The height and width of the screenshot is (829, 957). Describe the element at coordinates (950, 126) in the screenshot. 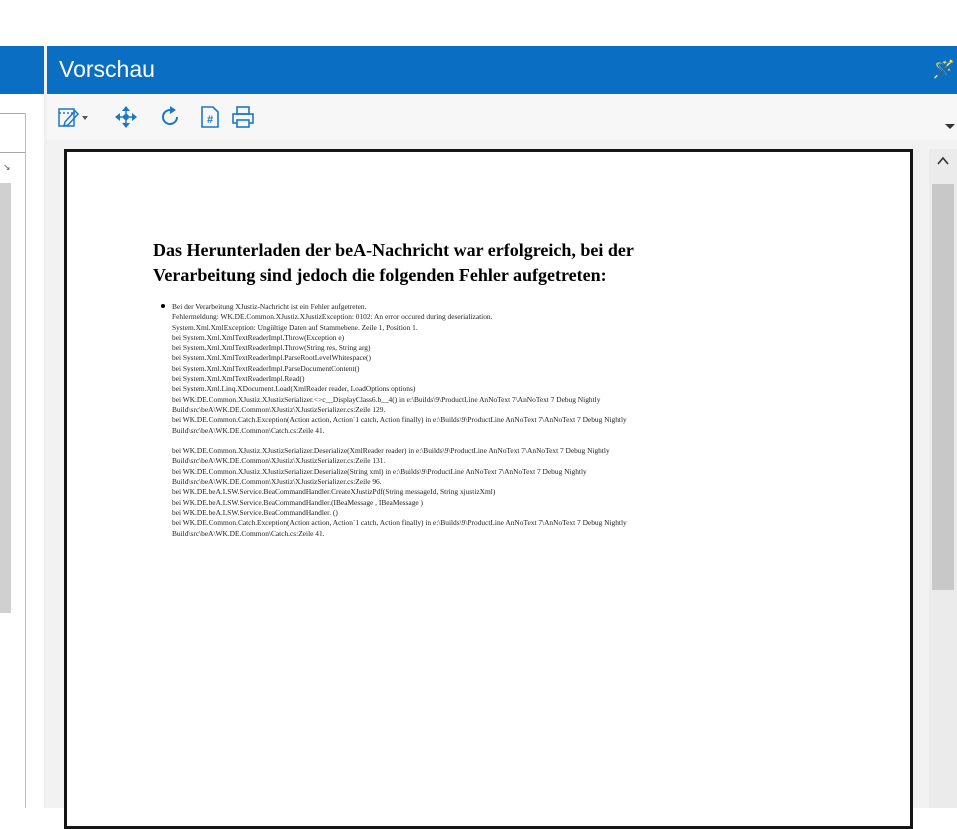

I see `toolbar-overflow-chevron-down-icon` at that location.